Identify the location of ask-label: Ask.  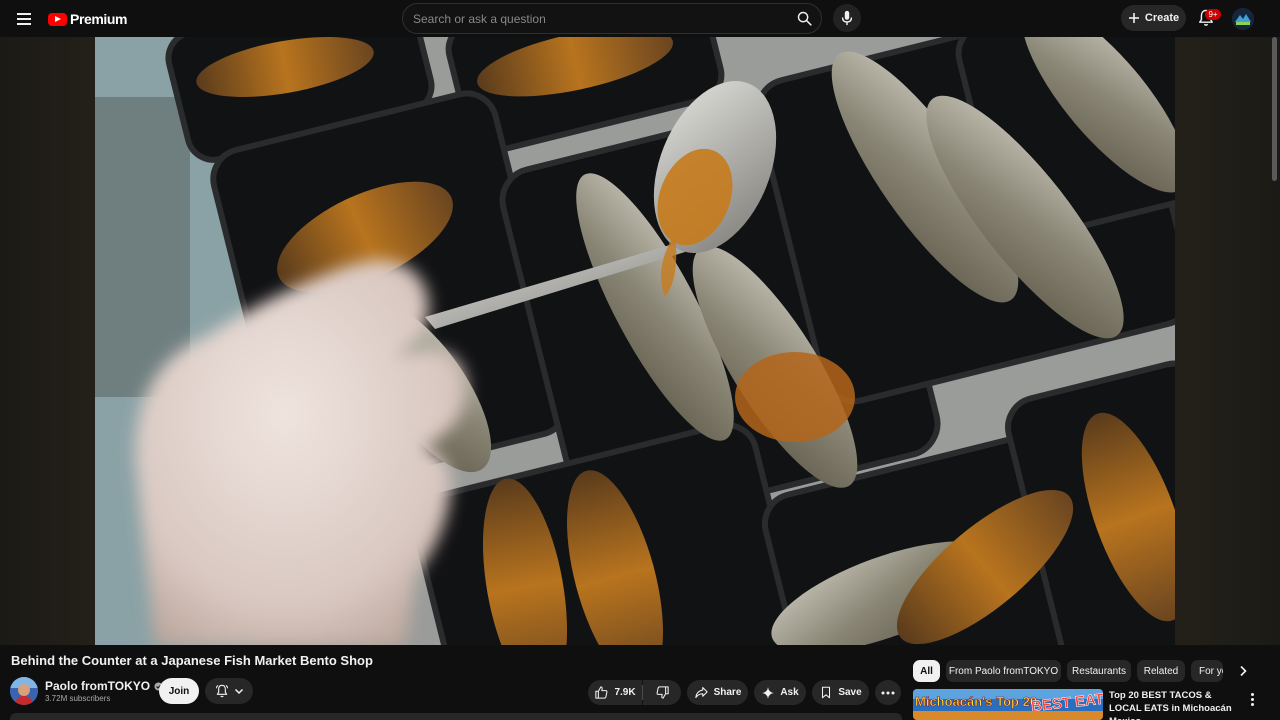
(789, 692).